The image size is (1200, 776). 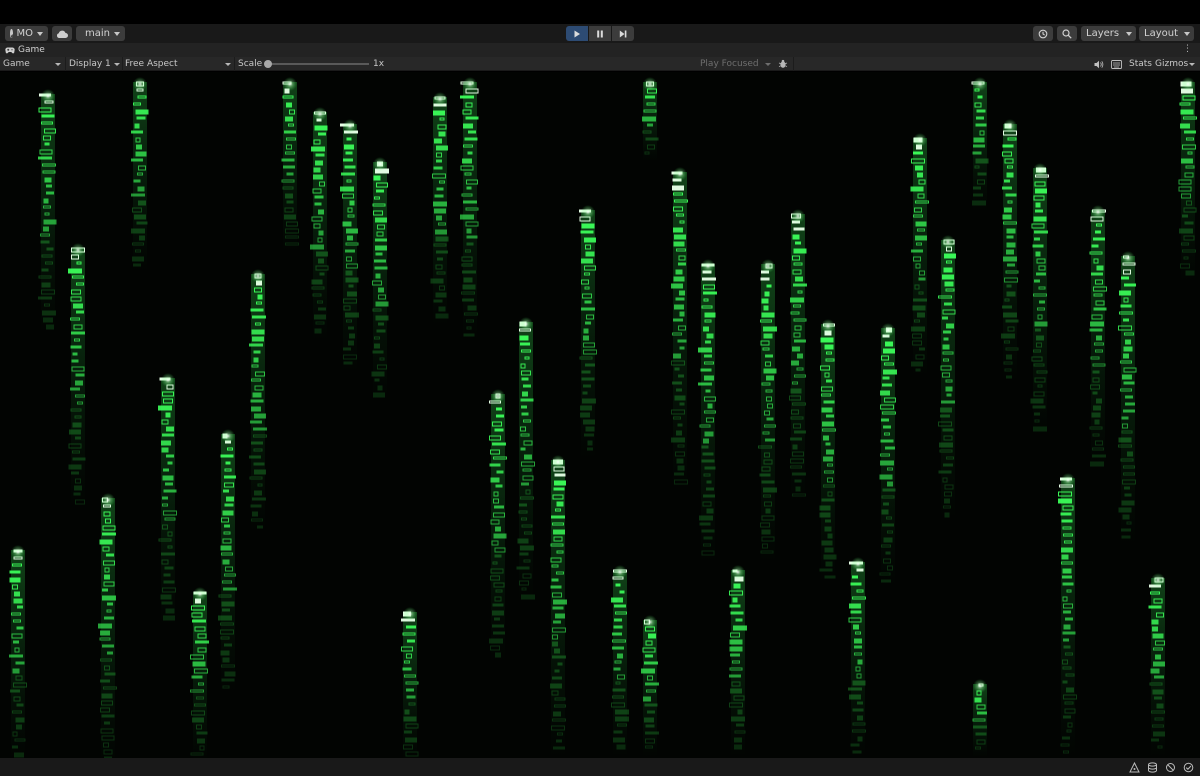 I want to click on more-options-icon: ⋮, so click(x=1187, y=49).